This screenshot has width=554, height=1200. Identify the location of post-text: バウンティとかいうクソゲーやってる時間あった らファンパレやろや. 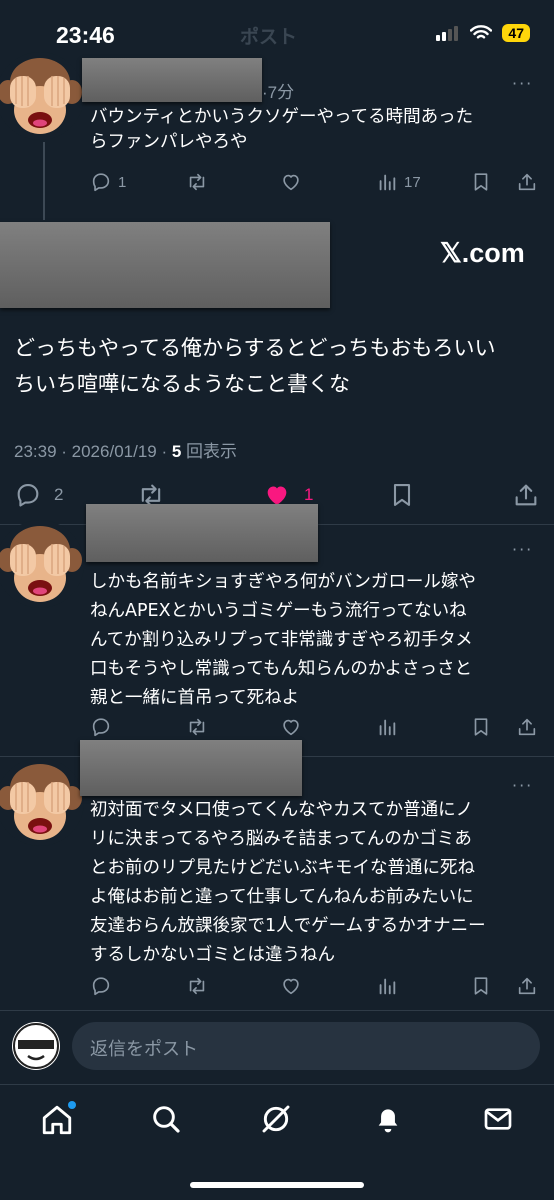
(281, 130).